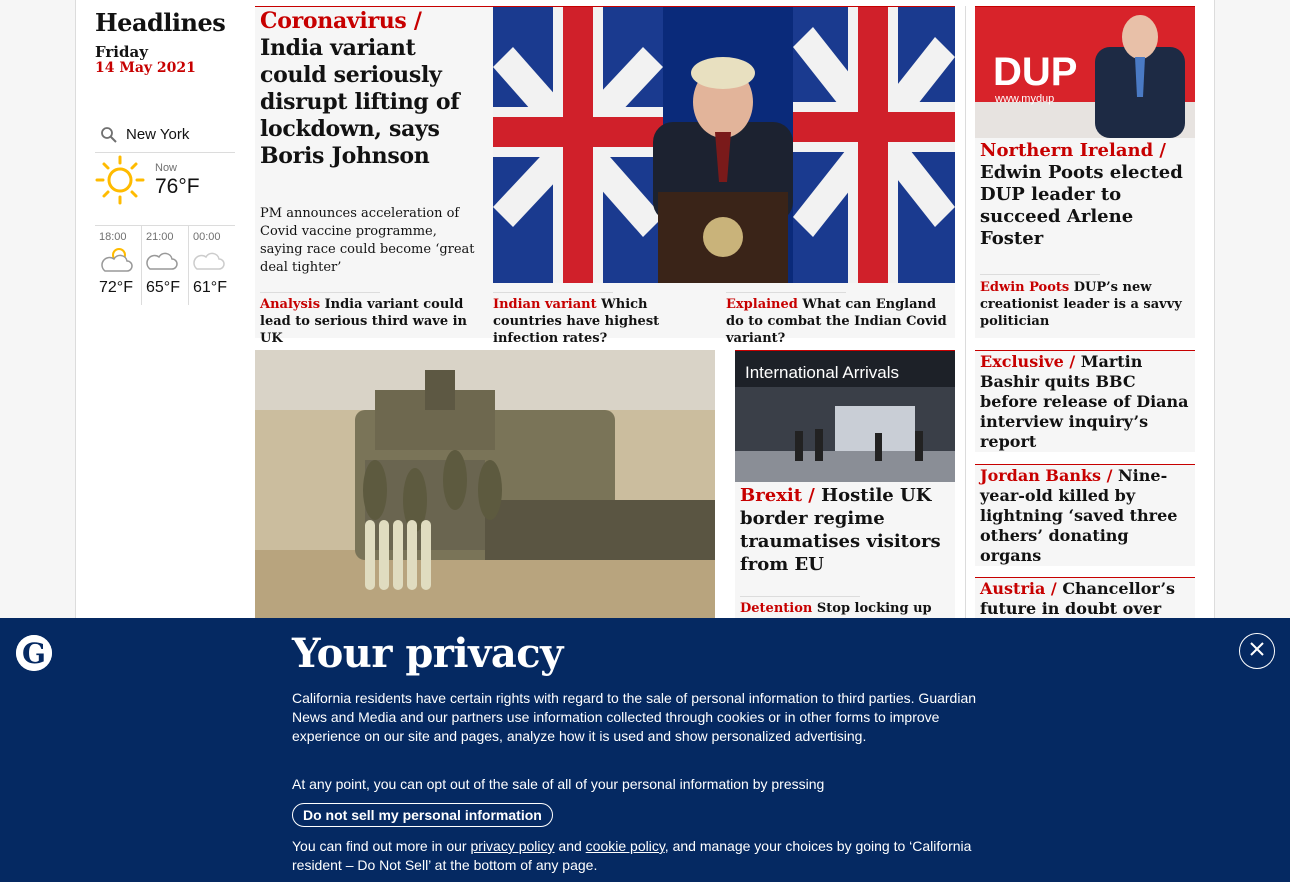 This screenshot has height=882, width=1290. I want to click on privacy-and: and, so click(570, 846).